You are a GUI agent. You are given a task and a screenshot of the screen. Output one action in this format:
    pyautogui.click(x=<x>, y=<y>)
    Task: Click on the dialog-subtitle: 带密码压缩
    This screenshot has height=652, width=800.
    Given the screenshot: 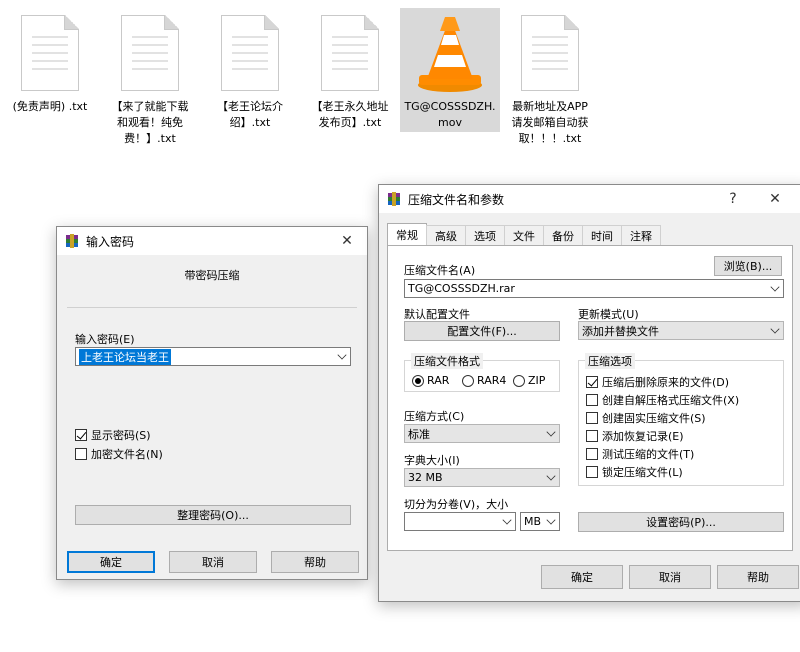 What is the action you would take?
    pyautogui.click(x=212, y=275)
    